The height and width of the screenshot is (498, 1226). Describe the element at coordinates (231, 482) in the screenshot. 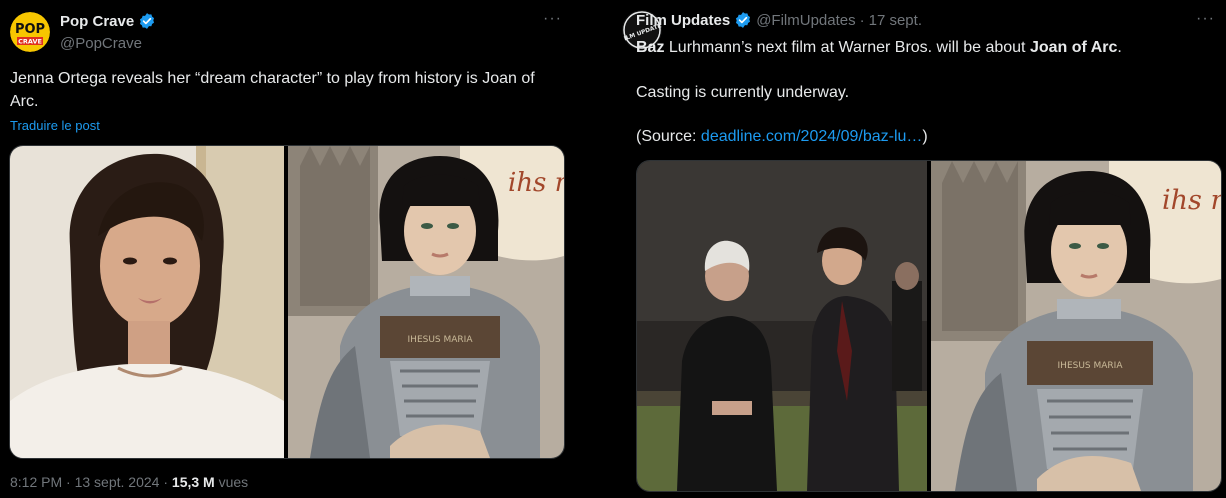

I see `views-label: vues` at that location.